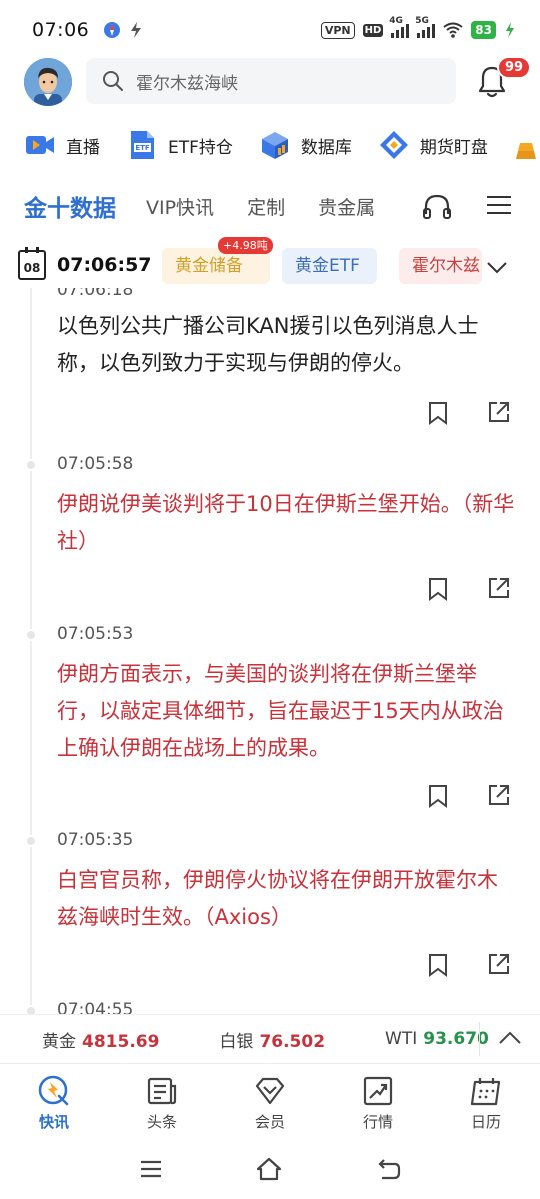  Describe the element at coordinates (142, 148) in the screenshot. I see `svg-text: ETF` at that location.